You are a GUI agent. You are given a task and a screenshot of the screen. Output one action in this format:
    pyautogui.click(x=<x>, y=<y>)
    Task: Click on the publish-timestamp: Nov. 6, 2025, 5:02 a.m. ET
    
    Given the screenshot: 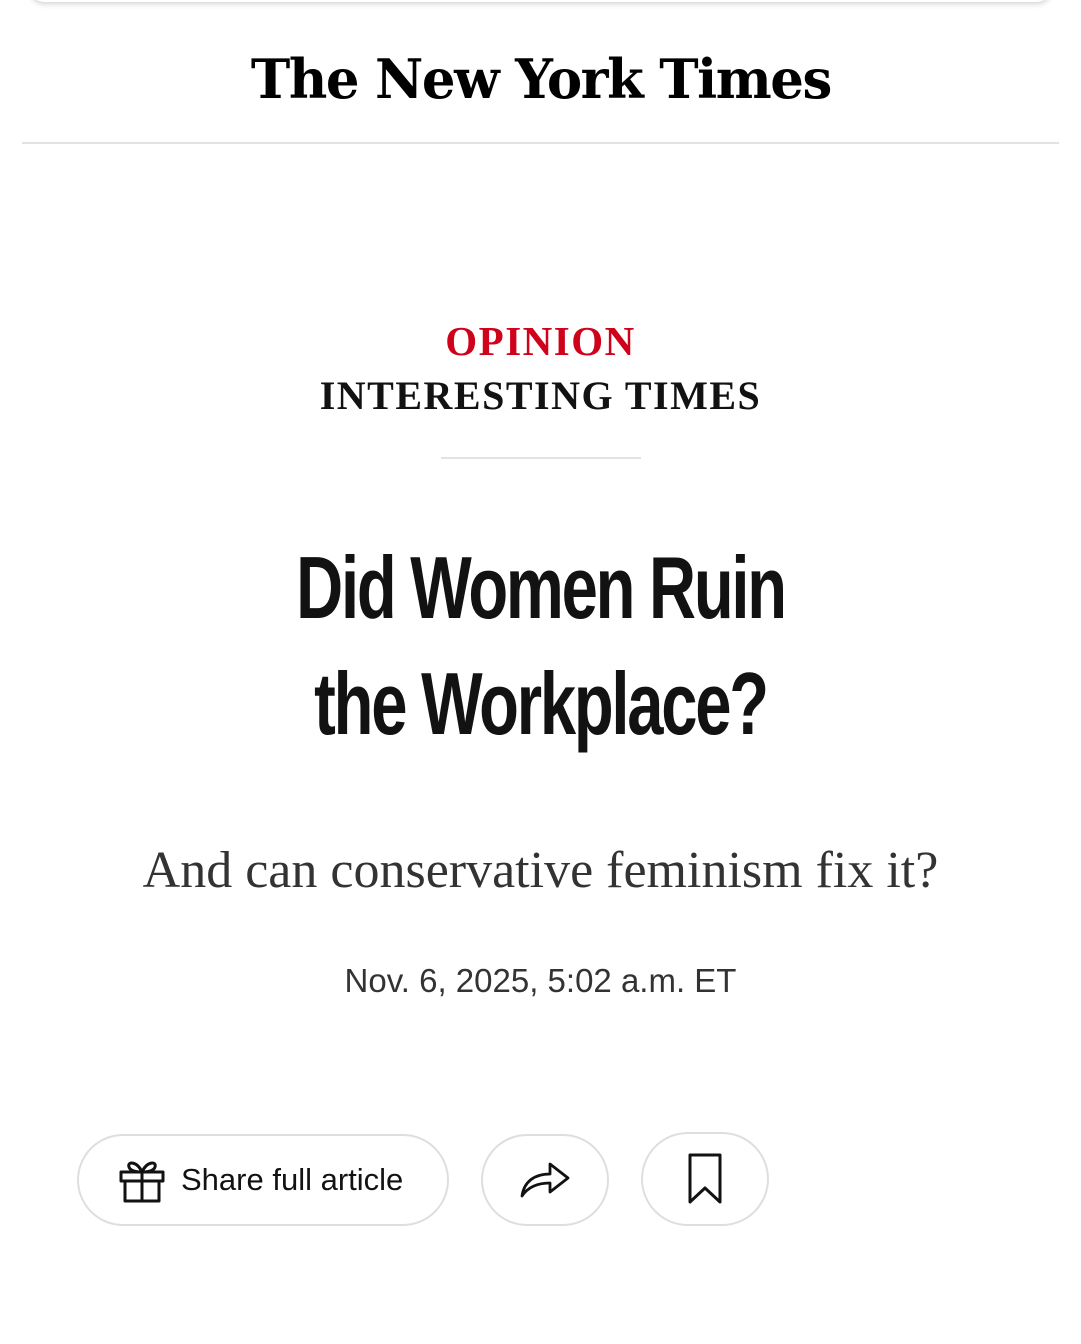 What is the action you would take?
    pyautogui.click(x=540, y=980)
    